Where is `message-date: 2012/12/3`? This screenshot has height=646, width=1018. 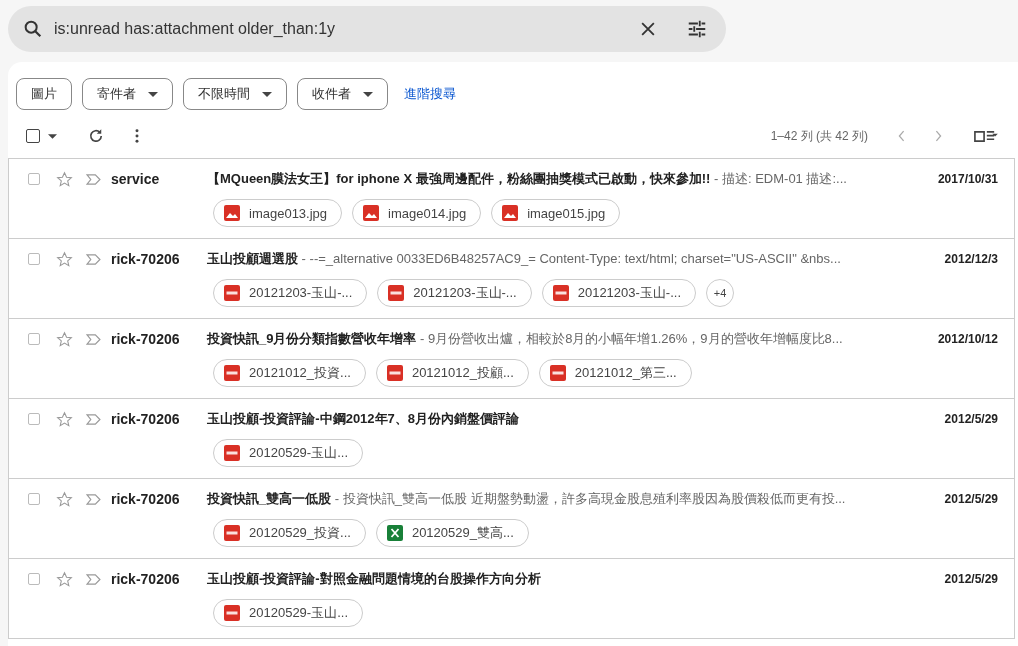
message-date: 2012/12/3 is located at coordinates (971, 259).